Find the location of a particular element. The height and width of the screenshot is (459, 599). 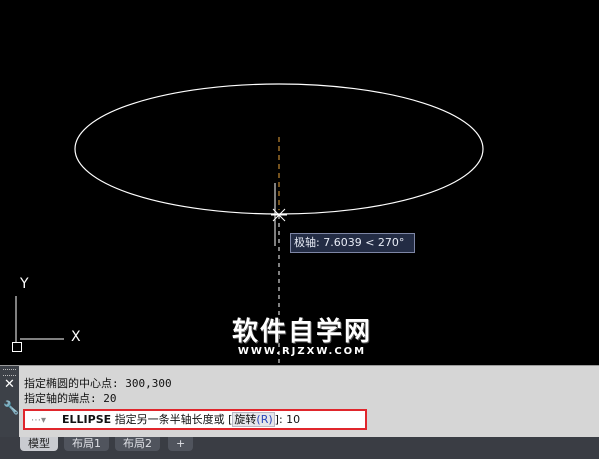

watermark-url: WWW.RJZXW.COM is located at coordinates (302, 351).